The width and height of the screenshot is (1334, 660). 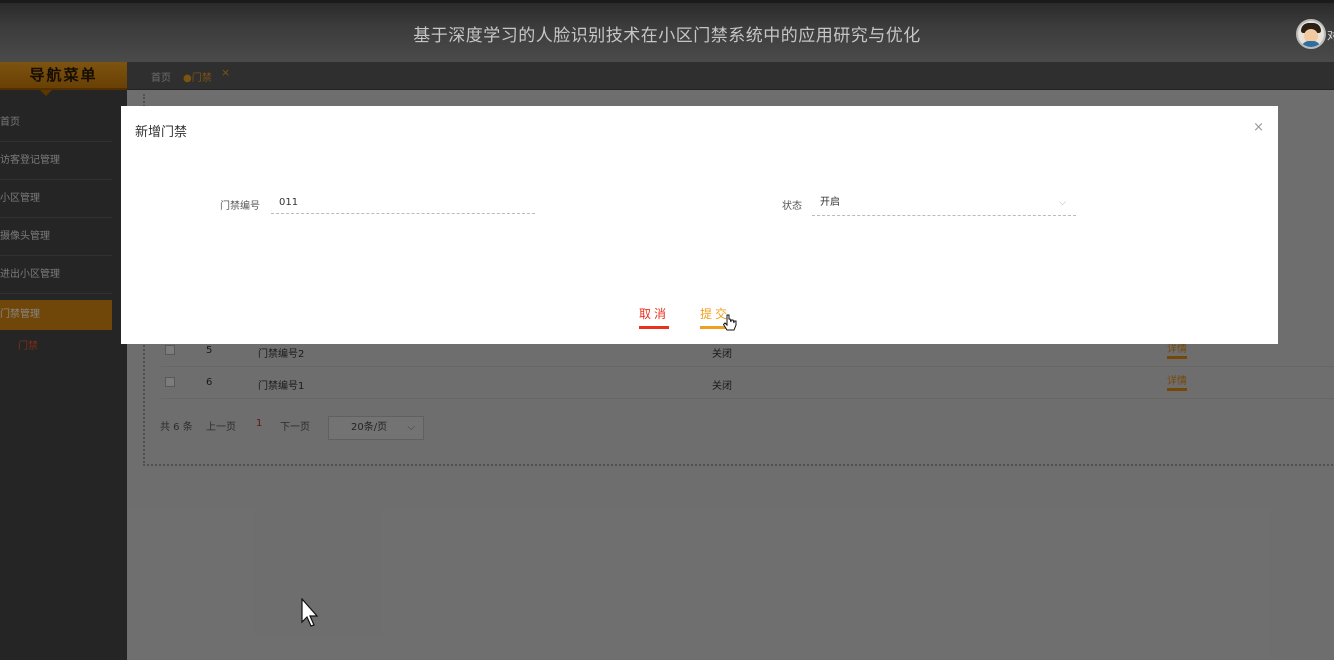 I want to click on user-avatar, so click(x=1311, y=34).